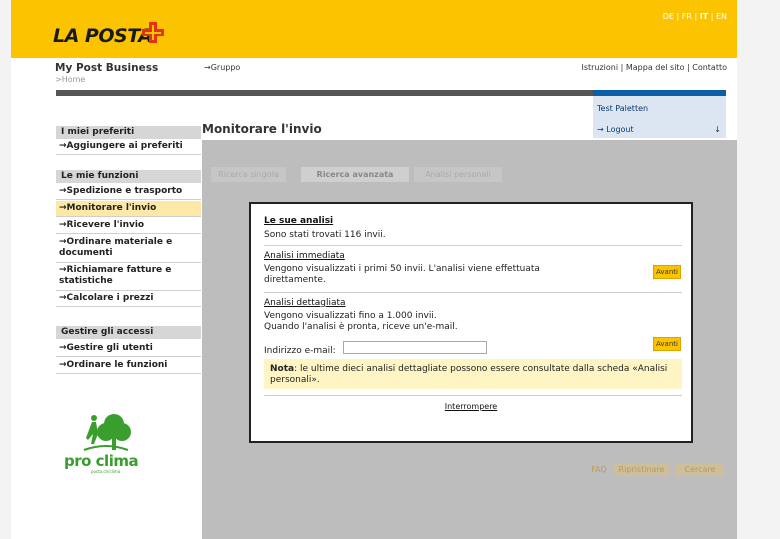 The image size is (780, 539). I want to click on pro-clima-url: posta.ch/clima, so click(106, 471).